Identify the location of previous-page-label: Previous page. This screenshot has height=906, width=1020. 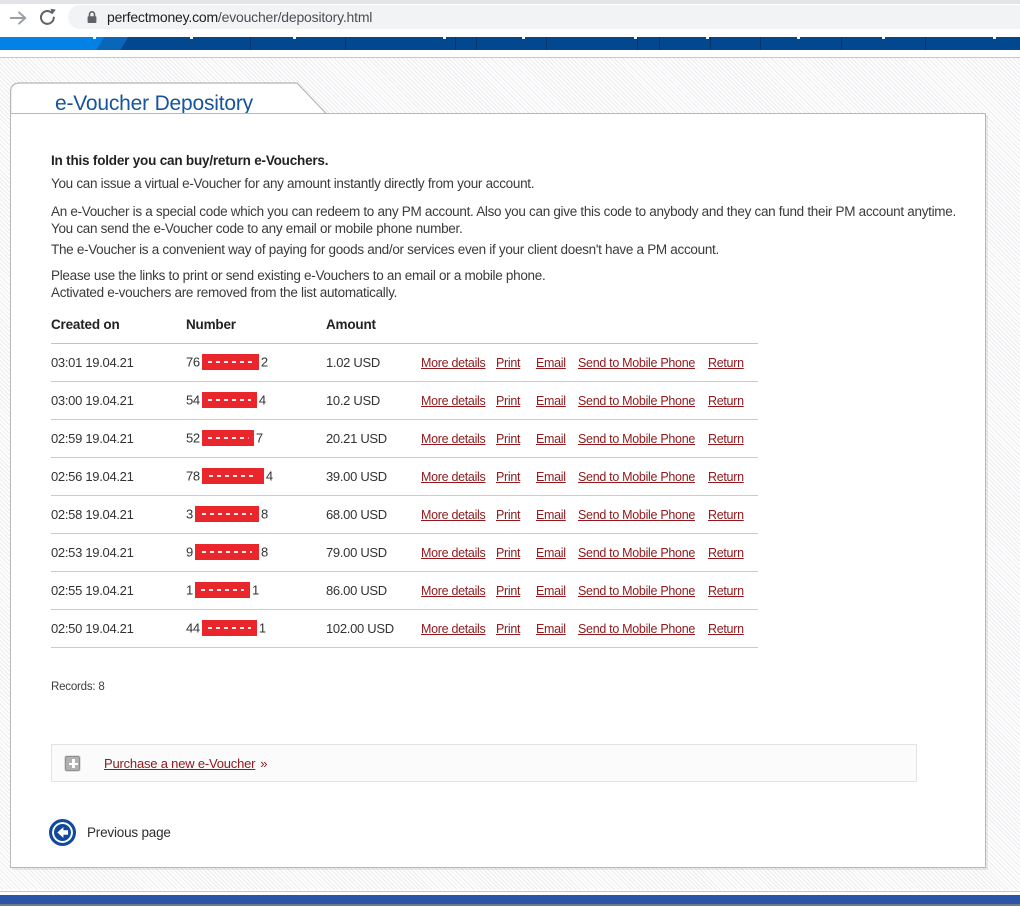
(129, 832).